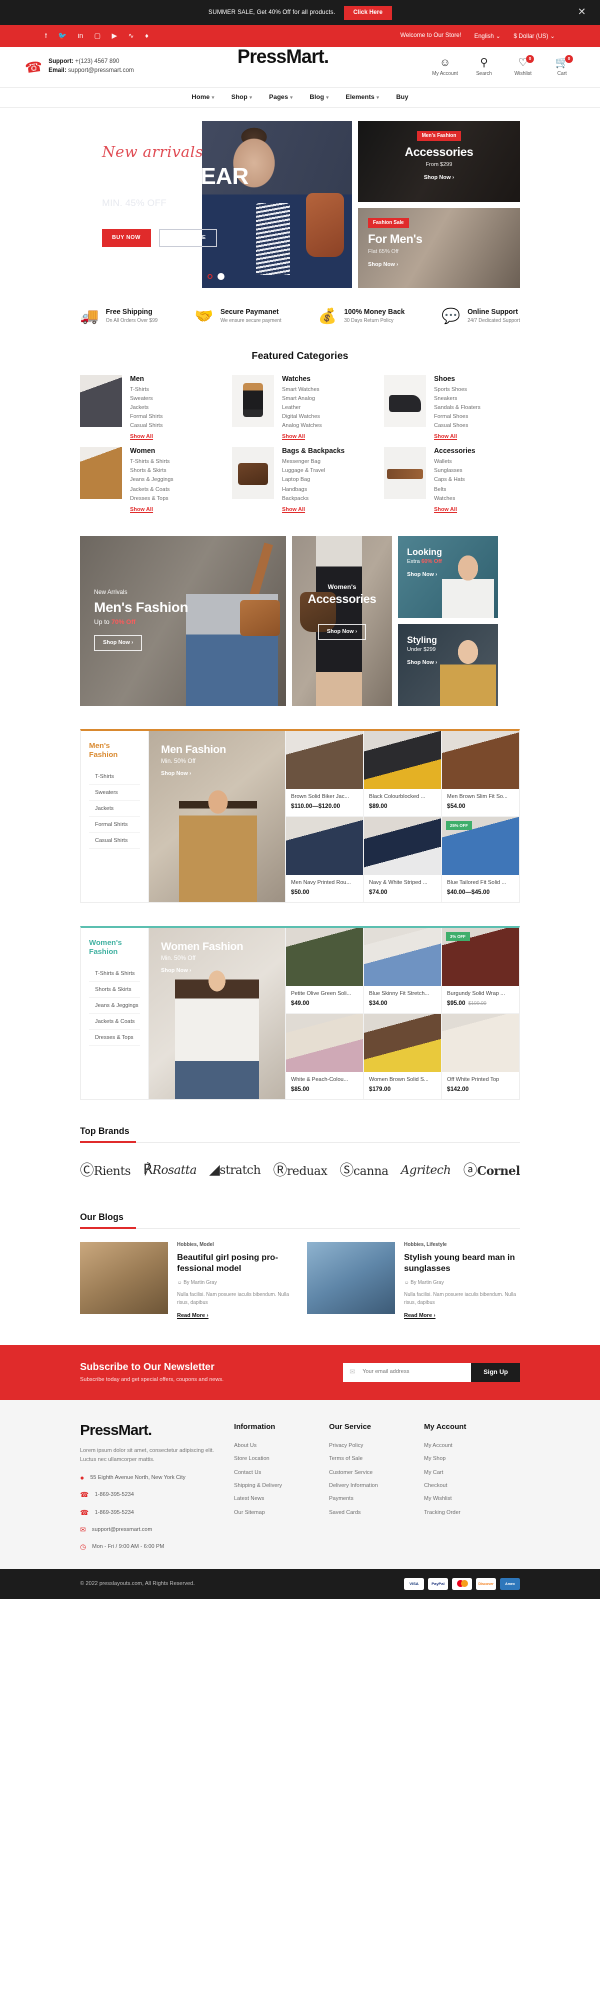 This screenshot has height=2013, width=600. Describe the element at coordinates (324, 773) in the screenshot. I see `product-card: Brown Solid Biker Jac... $110.00—$120.00` at that location.